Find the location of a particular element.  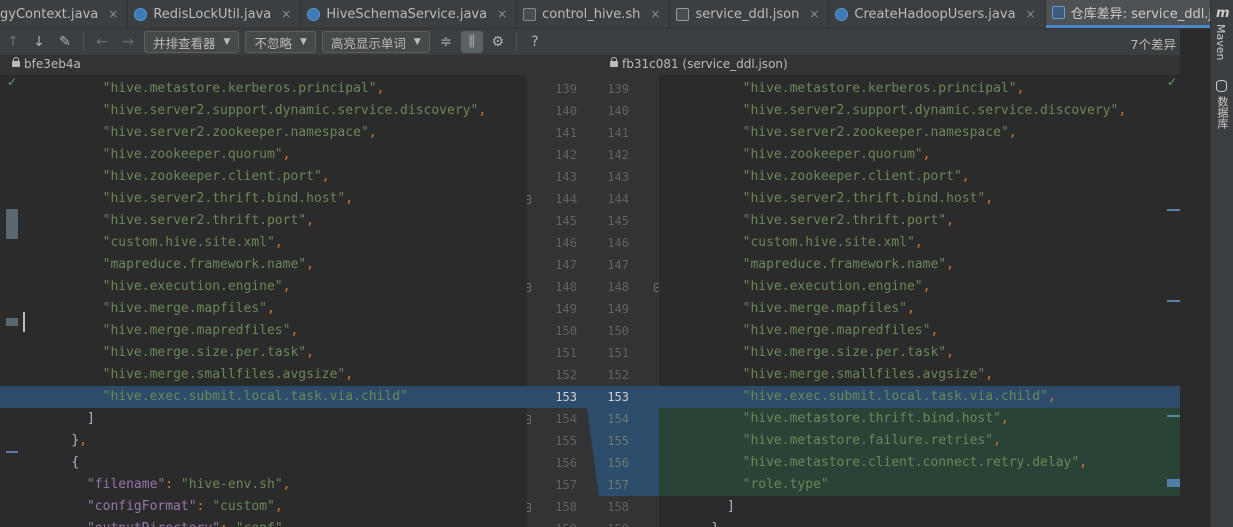

left-code-line: "hive.merge.mapredfiles", is located at coordinates (263, 331).